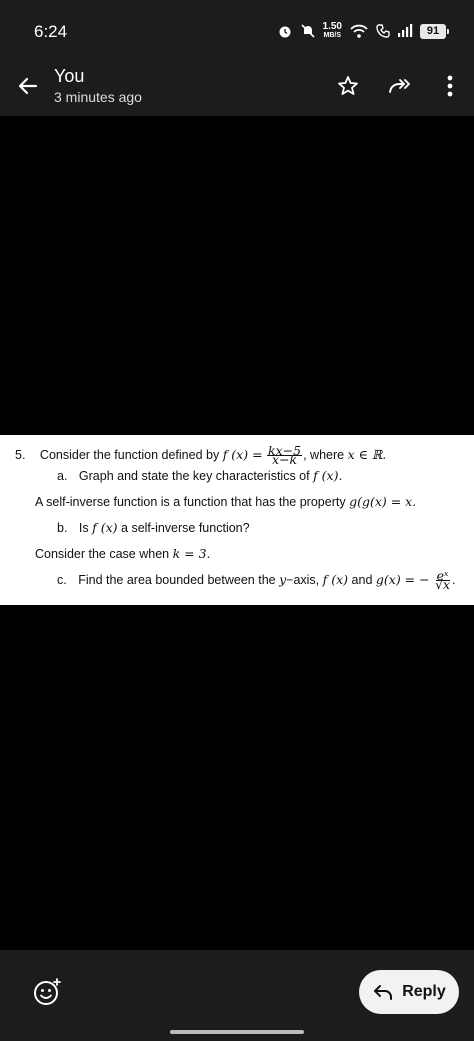 This screenshot has width=474, height=1041. I want to click on alarm-icon, so click(285, 32).